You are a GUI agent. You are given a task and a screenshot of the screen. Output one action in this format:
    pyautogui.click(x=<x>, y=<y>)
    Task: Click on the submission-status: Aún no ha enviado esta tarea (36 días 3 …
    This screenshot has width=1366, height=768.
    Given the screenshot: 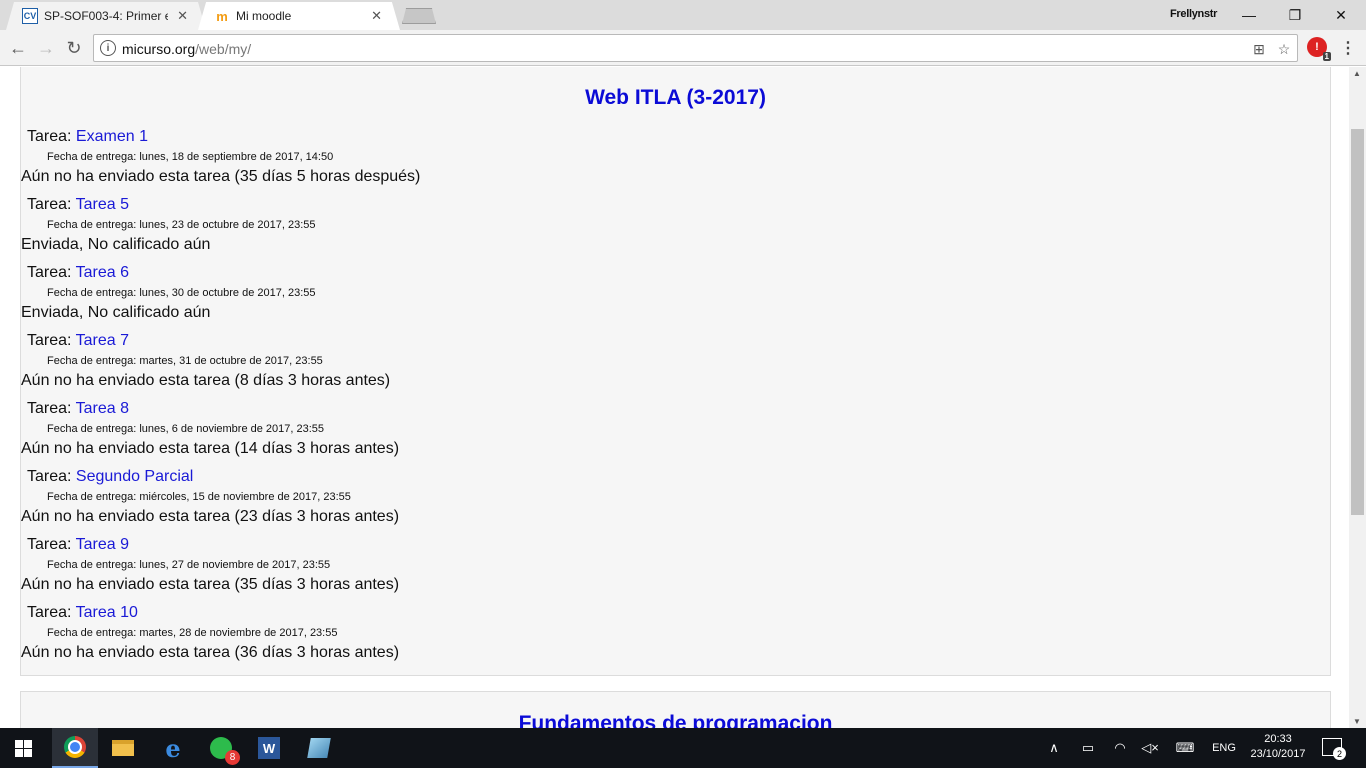 What is the action you would take?
    pyautogui.click(x=210, y=652)
    